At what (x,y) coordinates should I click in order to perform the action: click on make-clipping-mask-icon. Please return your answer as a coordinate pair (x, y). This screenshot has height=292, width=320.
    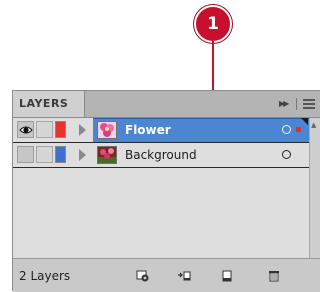
    Looking at the image, I should click on (143, 276).